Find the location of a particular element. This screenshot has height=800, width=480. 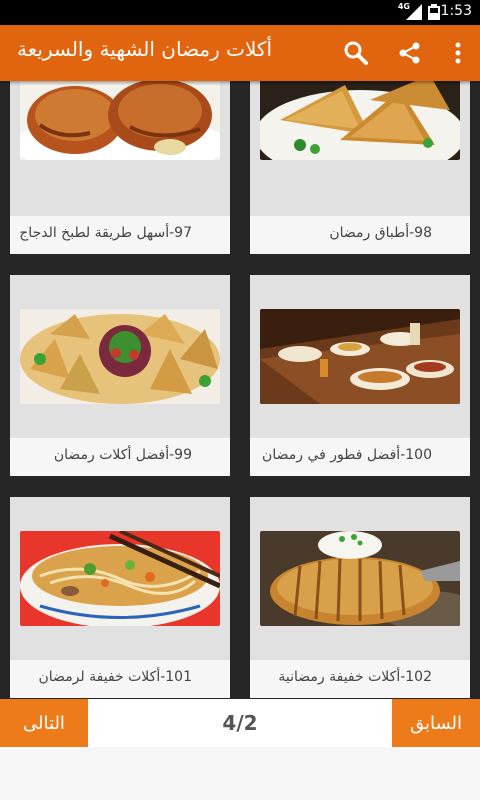

recipe-title: 99-أفضل أكلات رمضان is located at coordinates (122, 455).